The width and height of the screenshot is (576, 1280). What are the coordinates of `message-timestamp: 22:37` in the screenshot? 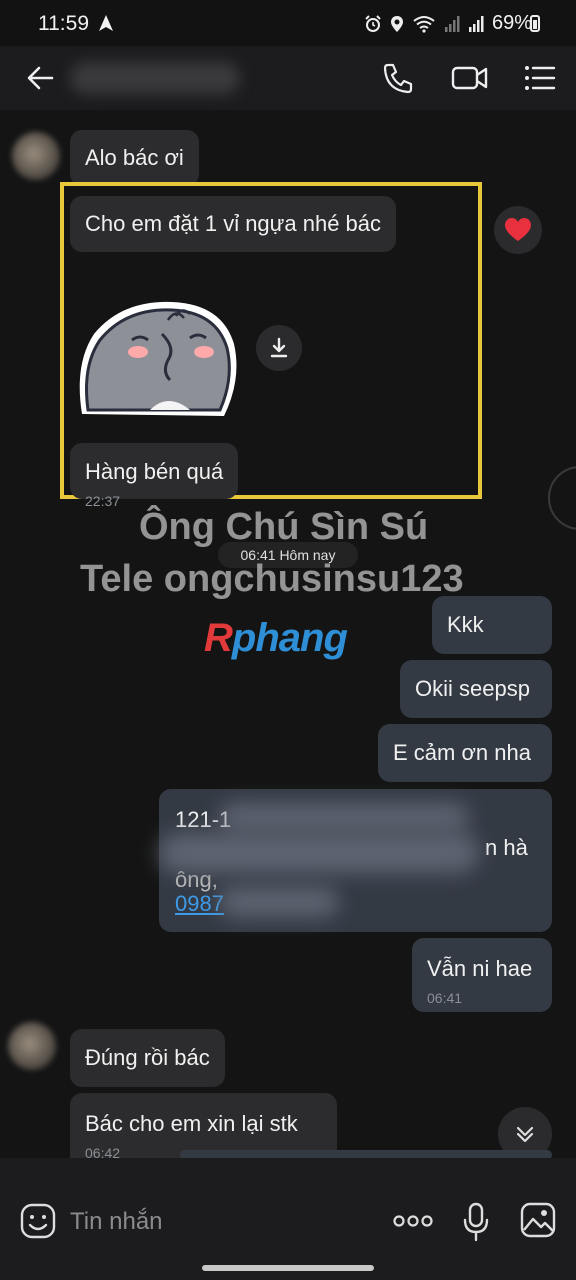 It's located at (103, 501).